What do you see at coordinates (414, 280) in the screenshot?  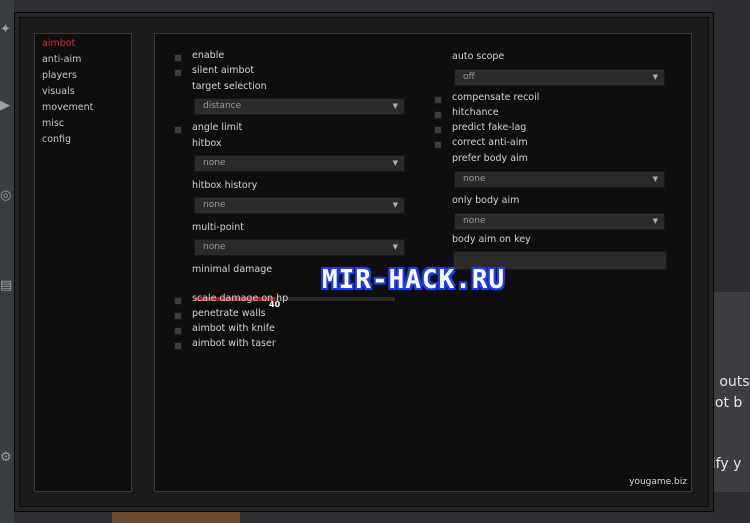 I see `watermark-logo: MIR-HACK.RU` at bounding box center [414, 280].